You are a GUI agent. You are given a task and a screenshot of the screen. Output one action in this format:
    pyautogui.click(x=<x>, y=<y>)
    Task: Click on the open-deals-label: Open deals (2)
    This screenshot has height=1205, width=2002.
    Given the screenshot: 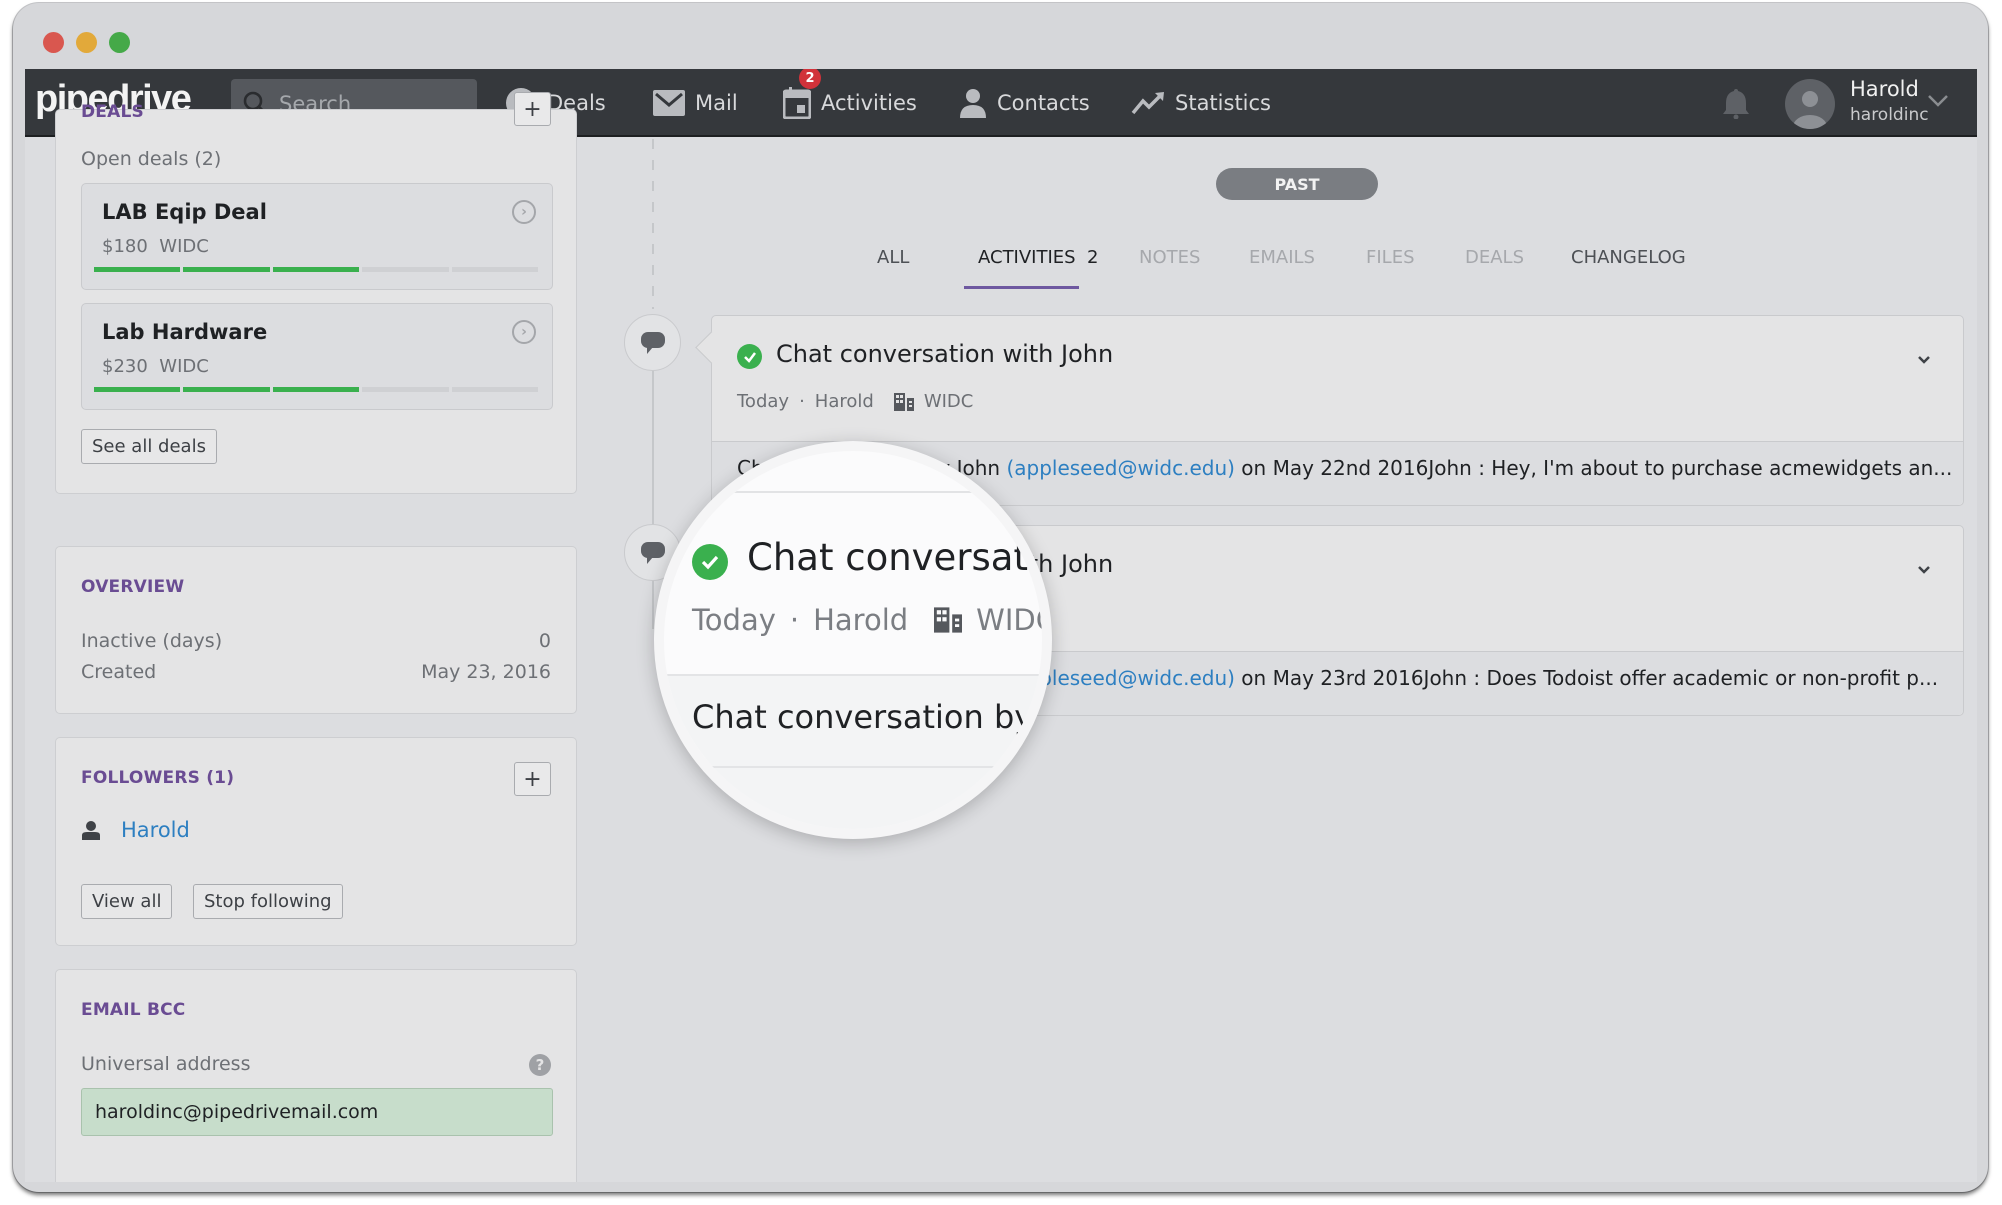 What is the action you would take?
    pyautogui.click(x=151, y=159)
    